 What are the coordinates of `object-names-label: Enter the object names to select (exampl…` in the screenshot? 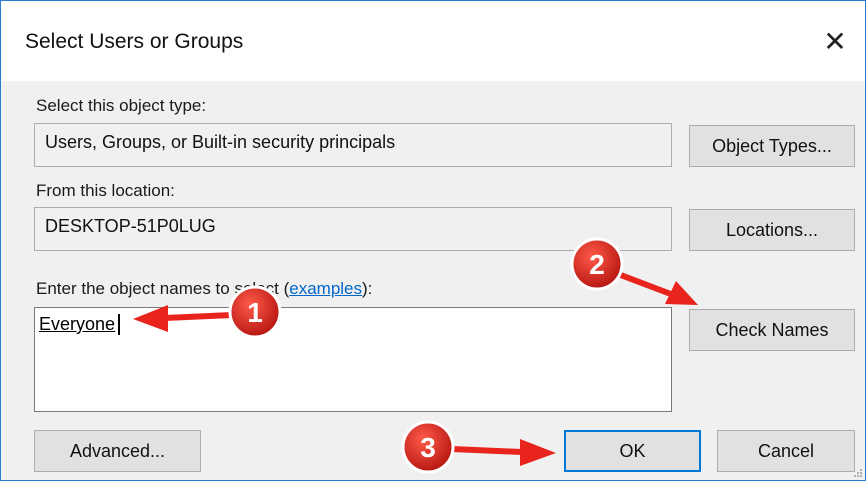 It's located at (204, 289).